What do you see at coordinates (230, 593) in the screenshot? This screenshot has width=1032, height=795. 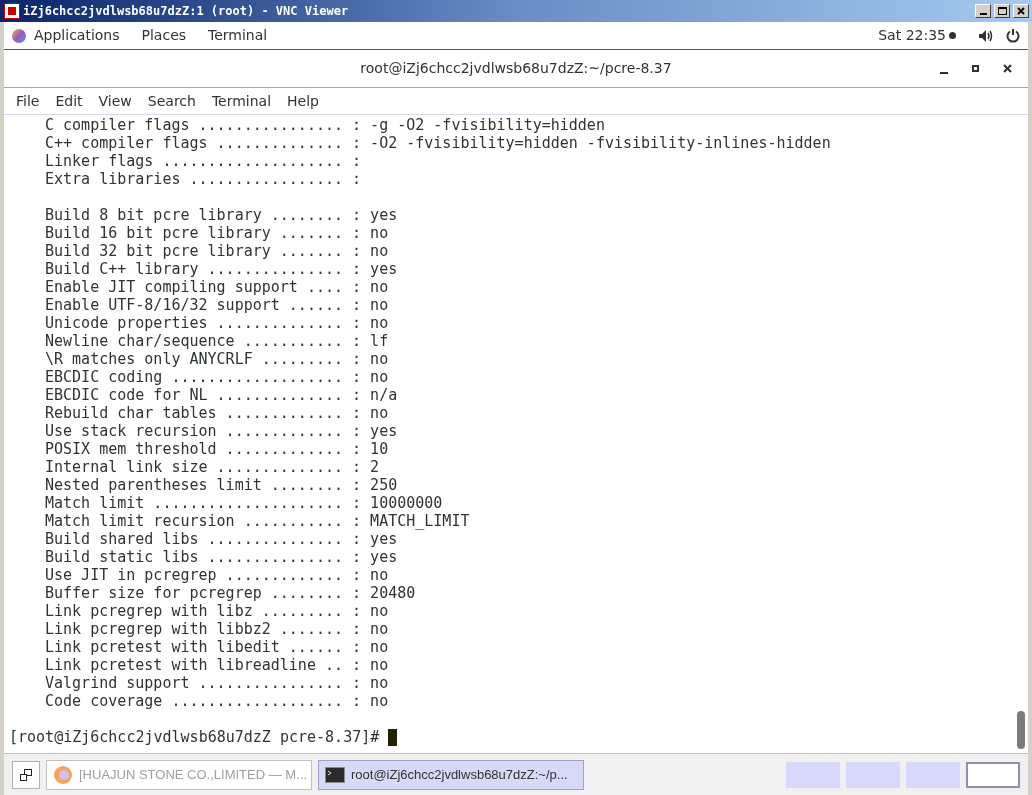 I see `terminal-line: Buffer size for pcregrep ........ : 20480` at bounding box center [230, 593].